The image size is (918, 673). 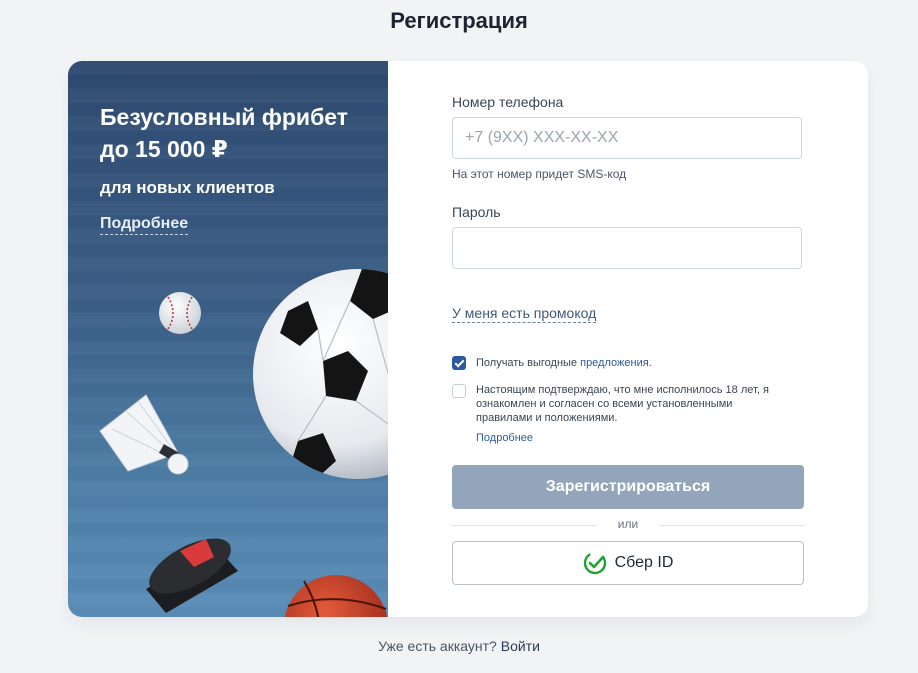 What do you see at coordinates (180, 313) in the screenshot?
I see `baseball-icon` at bounding box center [180, 313].